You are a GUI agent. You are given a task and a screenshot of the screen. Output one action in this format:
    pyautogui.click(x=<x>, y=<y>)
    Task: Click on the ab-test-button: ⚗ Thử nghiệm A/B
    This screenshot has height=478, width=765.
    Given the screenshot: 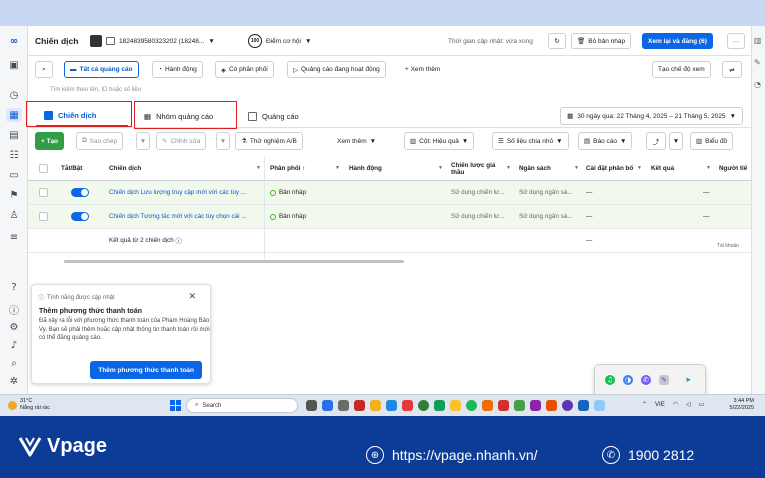 What is the action you would take?
    pyautogui.click(x=269, y=141)
    